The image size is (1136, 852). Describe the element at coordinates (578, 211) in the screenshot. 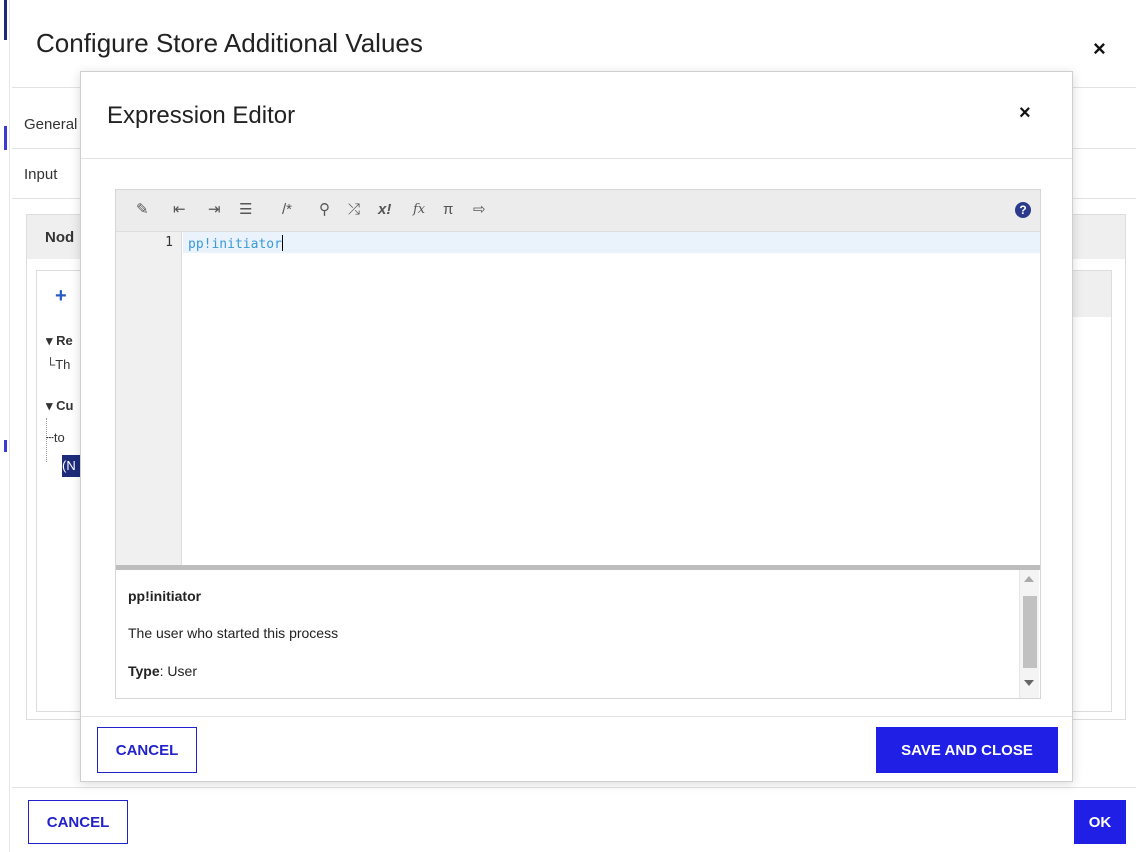

I see `editor-toolbar: ✎ ⇤ ⇥ ☰ /* ⚲ ⤮ x! fx π ⇨ ?` at that location.